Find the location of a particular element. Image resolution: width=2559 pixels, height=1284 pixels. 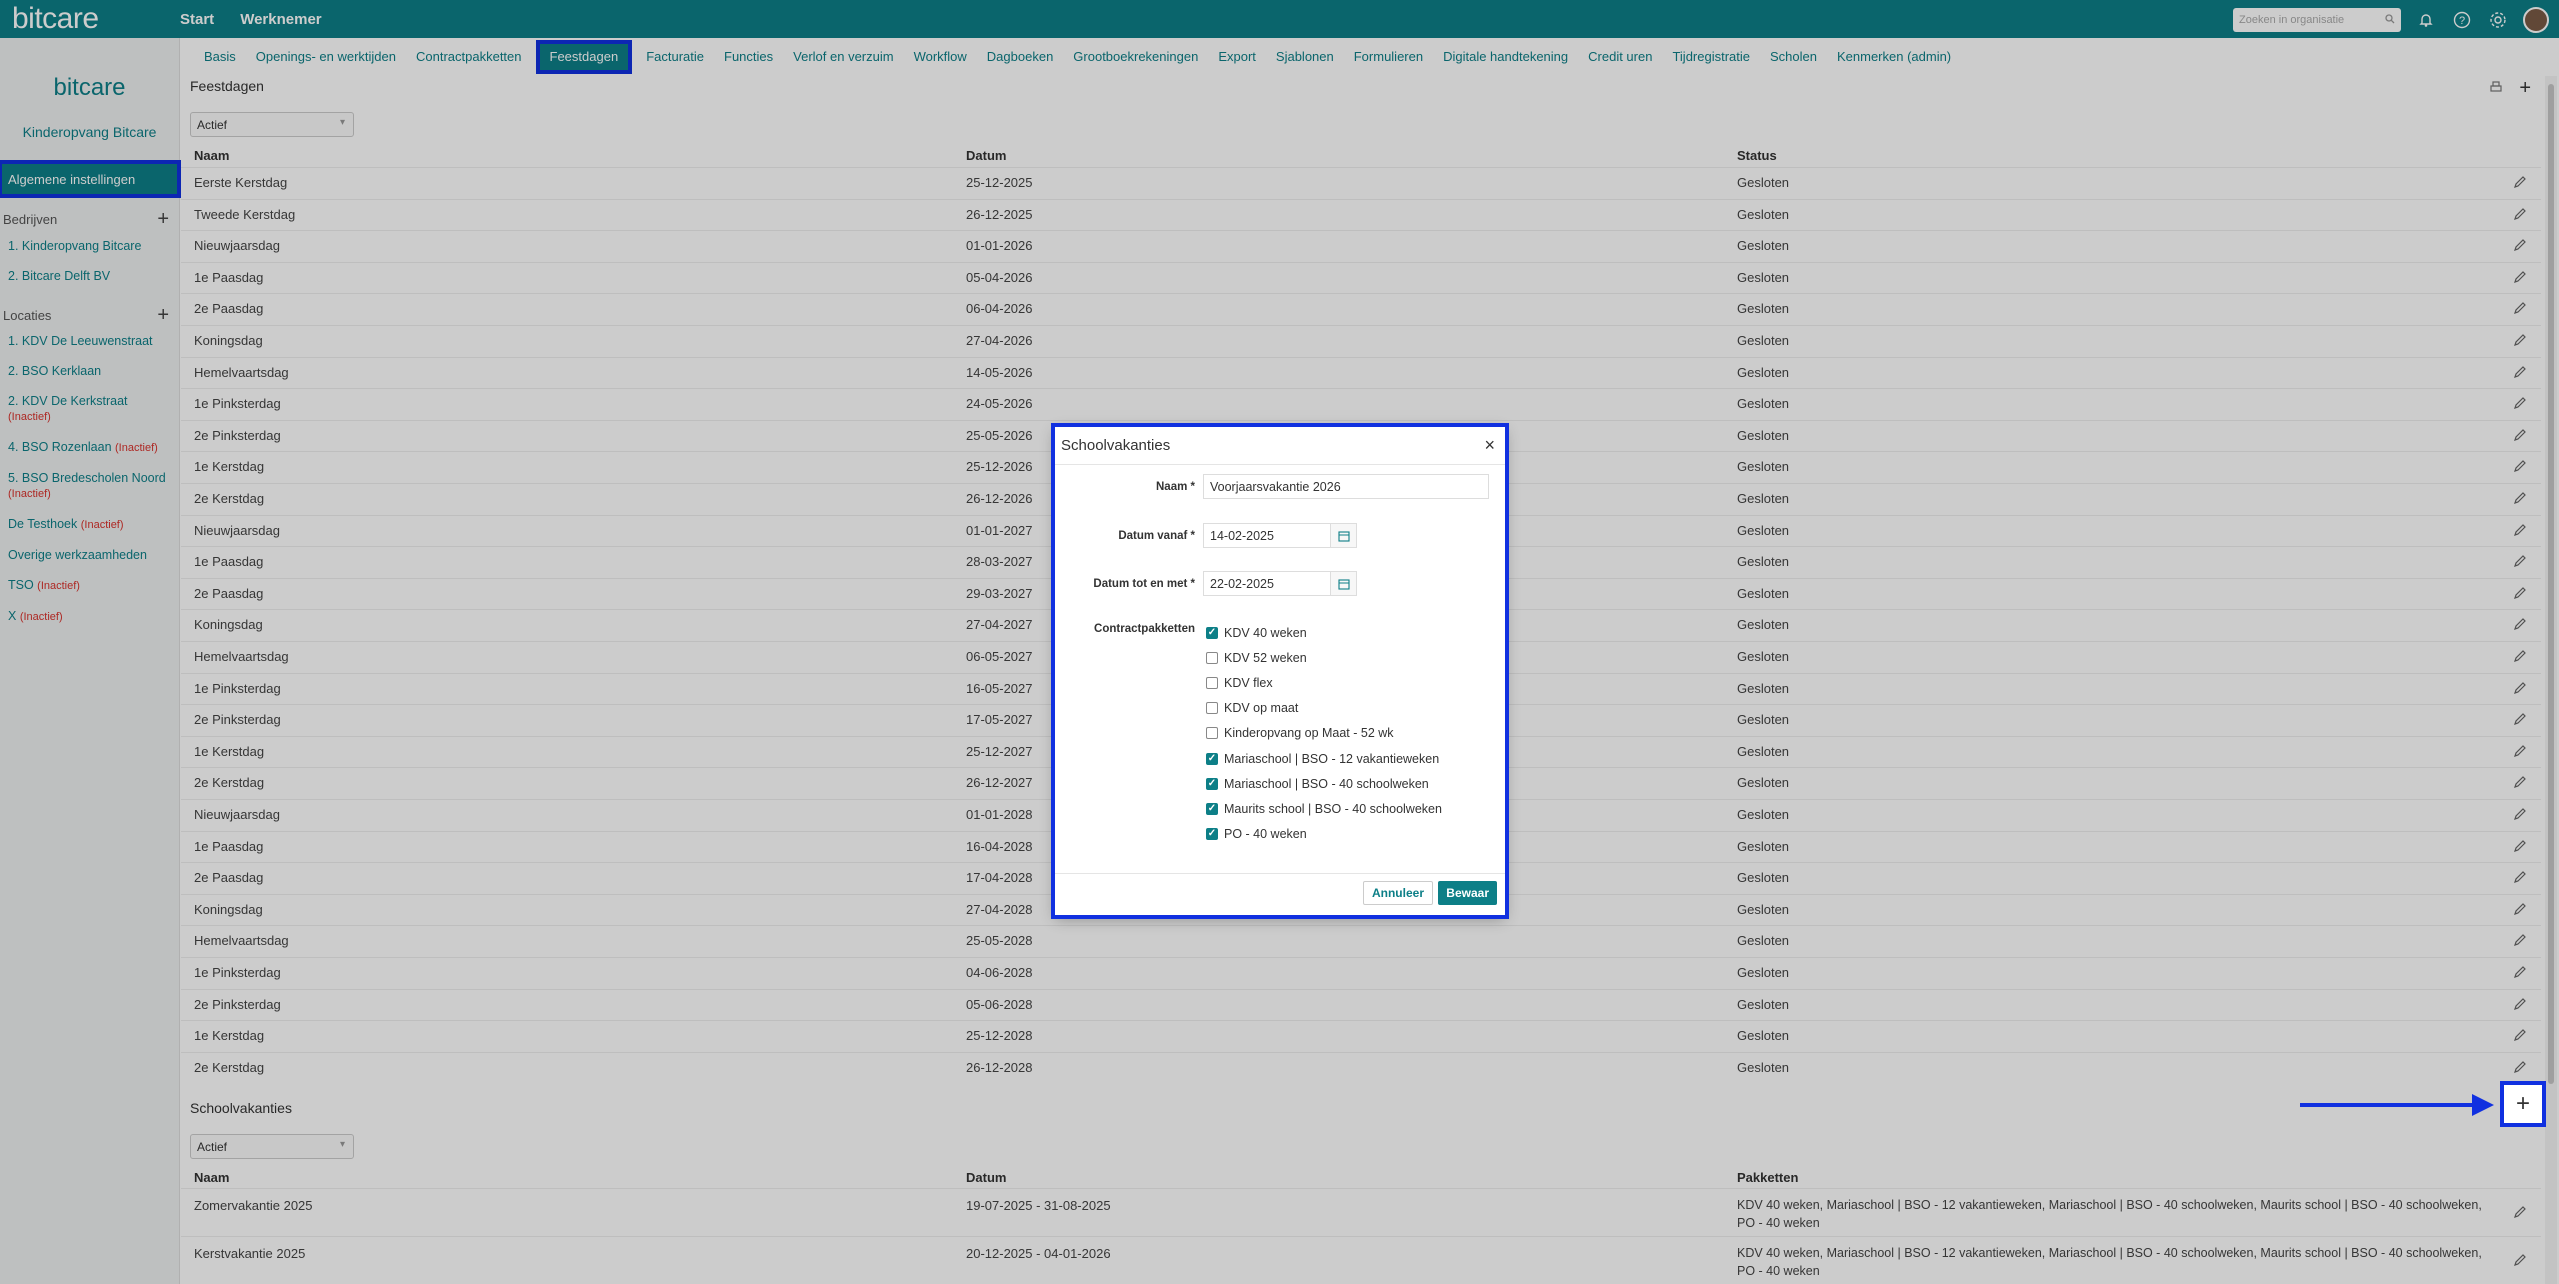

datum-vanaf-field: 14-02-2025 is located at coordinates (1280, 535).